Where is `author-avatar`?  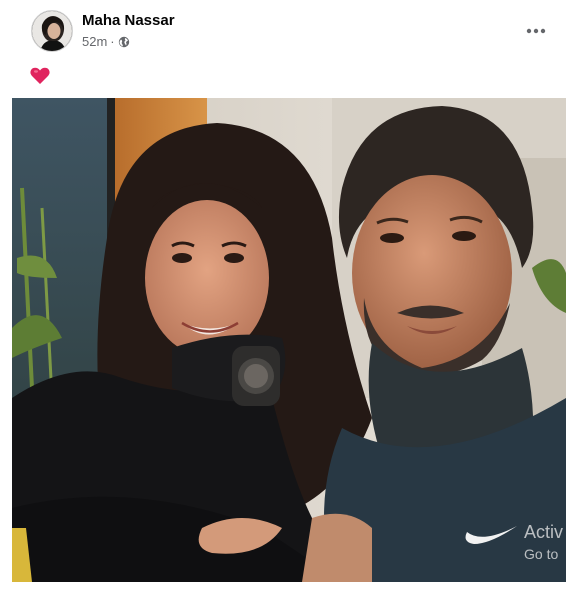
author-avatar is located at coordinates (52, 31).